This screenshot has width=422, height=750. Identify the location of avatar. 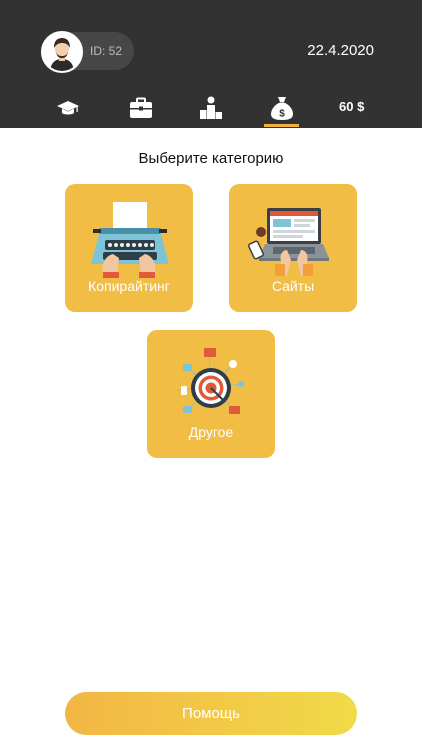
(62, 52).